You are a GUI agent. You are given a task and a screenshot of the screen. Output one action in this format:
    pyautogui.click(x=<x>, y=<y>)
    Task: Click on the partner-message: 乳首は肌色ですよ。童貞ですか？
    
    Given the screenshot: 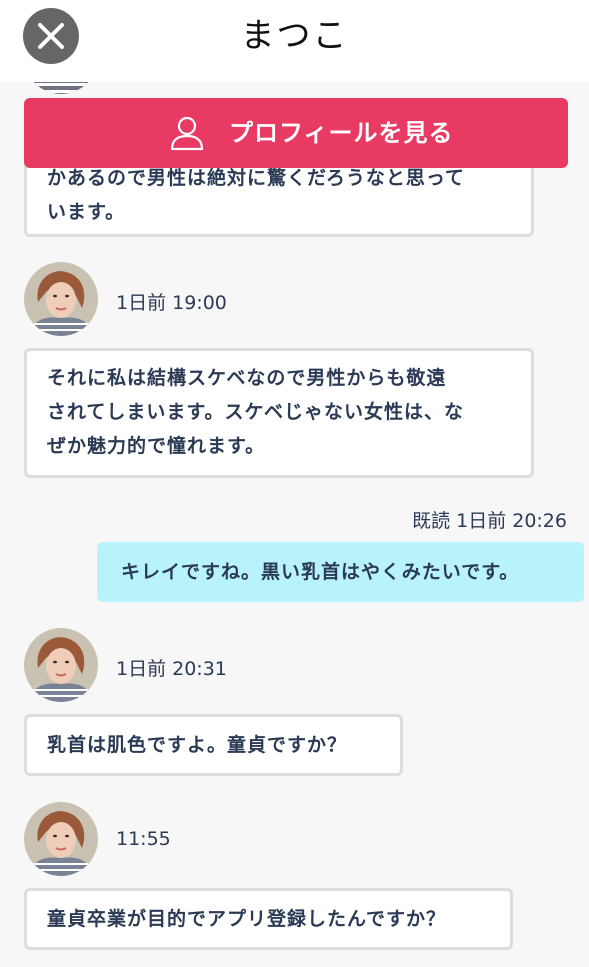 What is the action you would take?
    pyautogui.click(x=213, y=745)
    